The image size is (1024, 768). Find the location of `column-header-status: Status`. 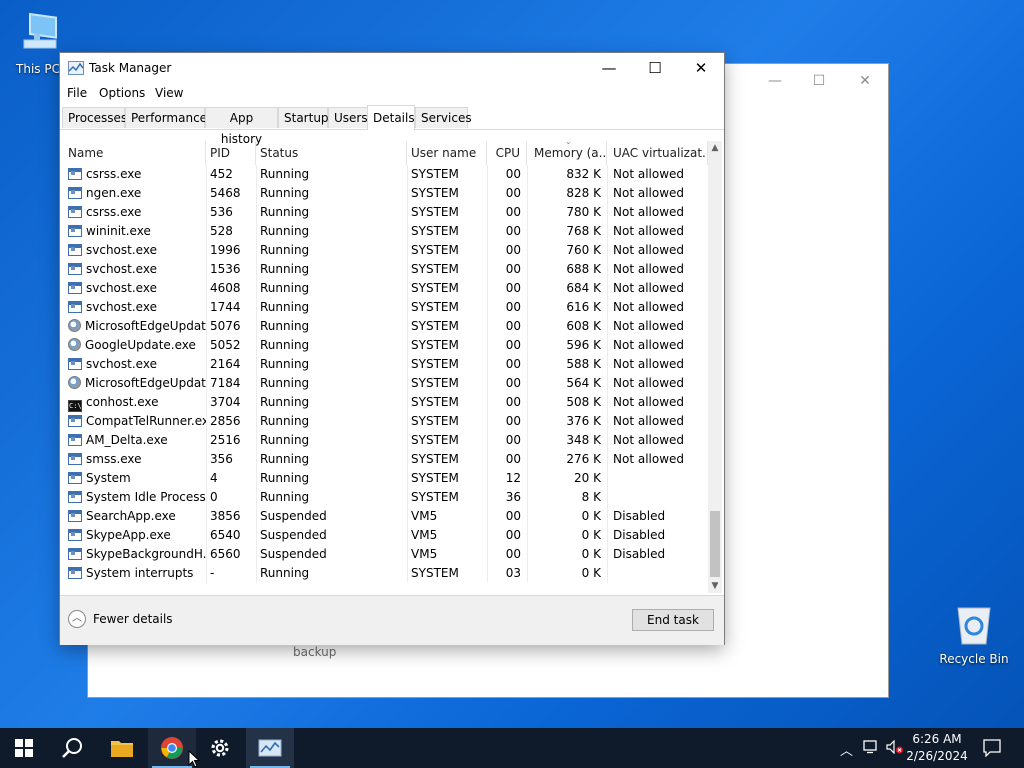

column-header-status: Status is located at coordinates (331, 153).